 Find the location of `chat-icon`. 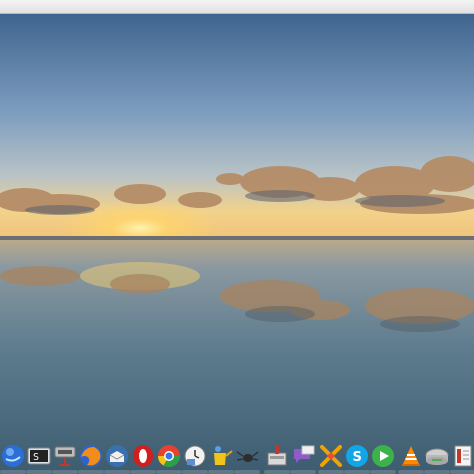

chat-icon is located at coordinates (303, 456).